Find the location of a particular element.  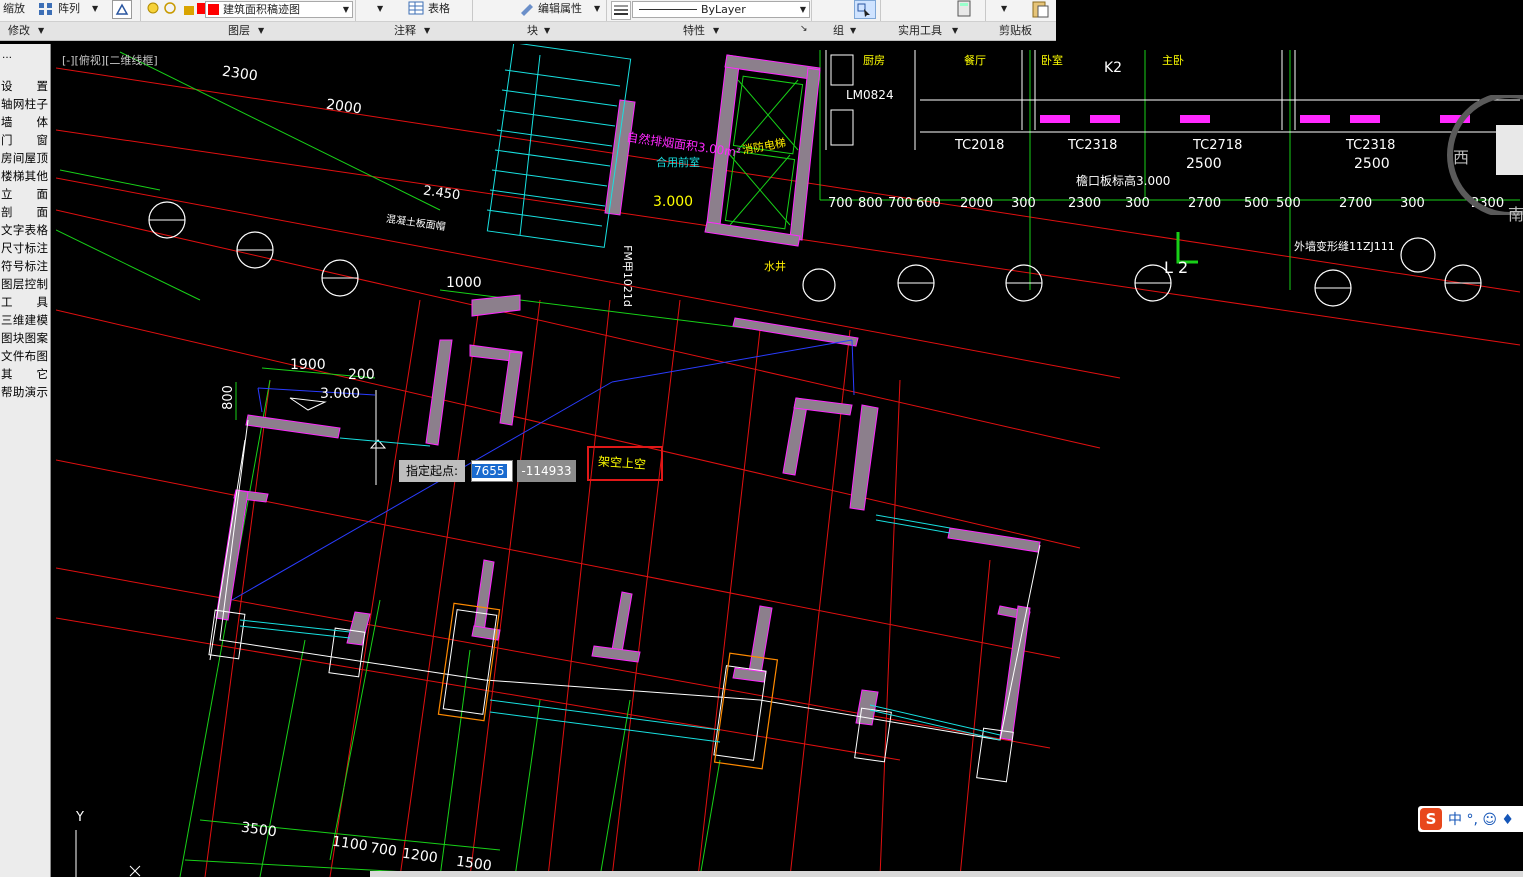

tool-menu-help: 帮助演示 is located at coordinates (25, 392).